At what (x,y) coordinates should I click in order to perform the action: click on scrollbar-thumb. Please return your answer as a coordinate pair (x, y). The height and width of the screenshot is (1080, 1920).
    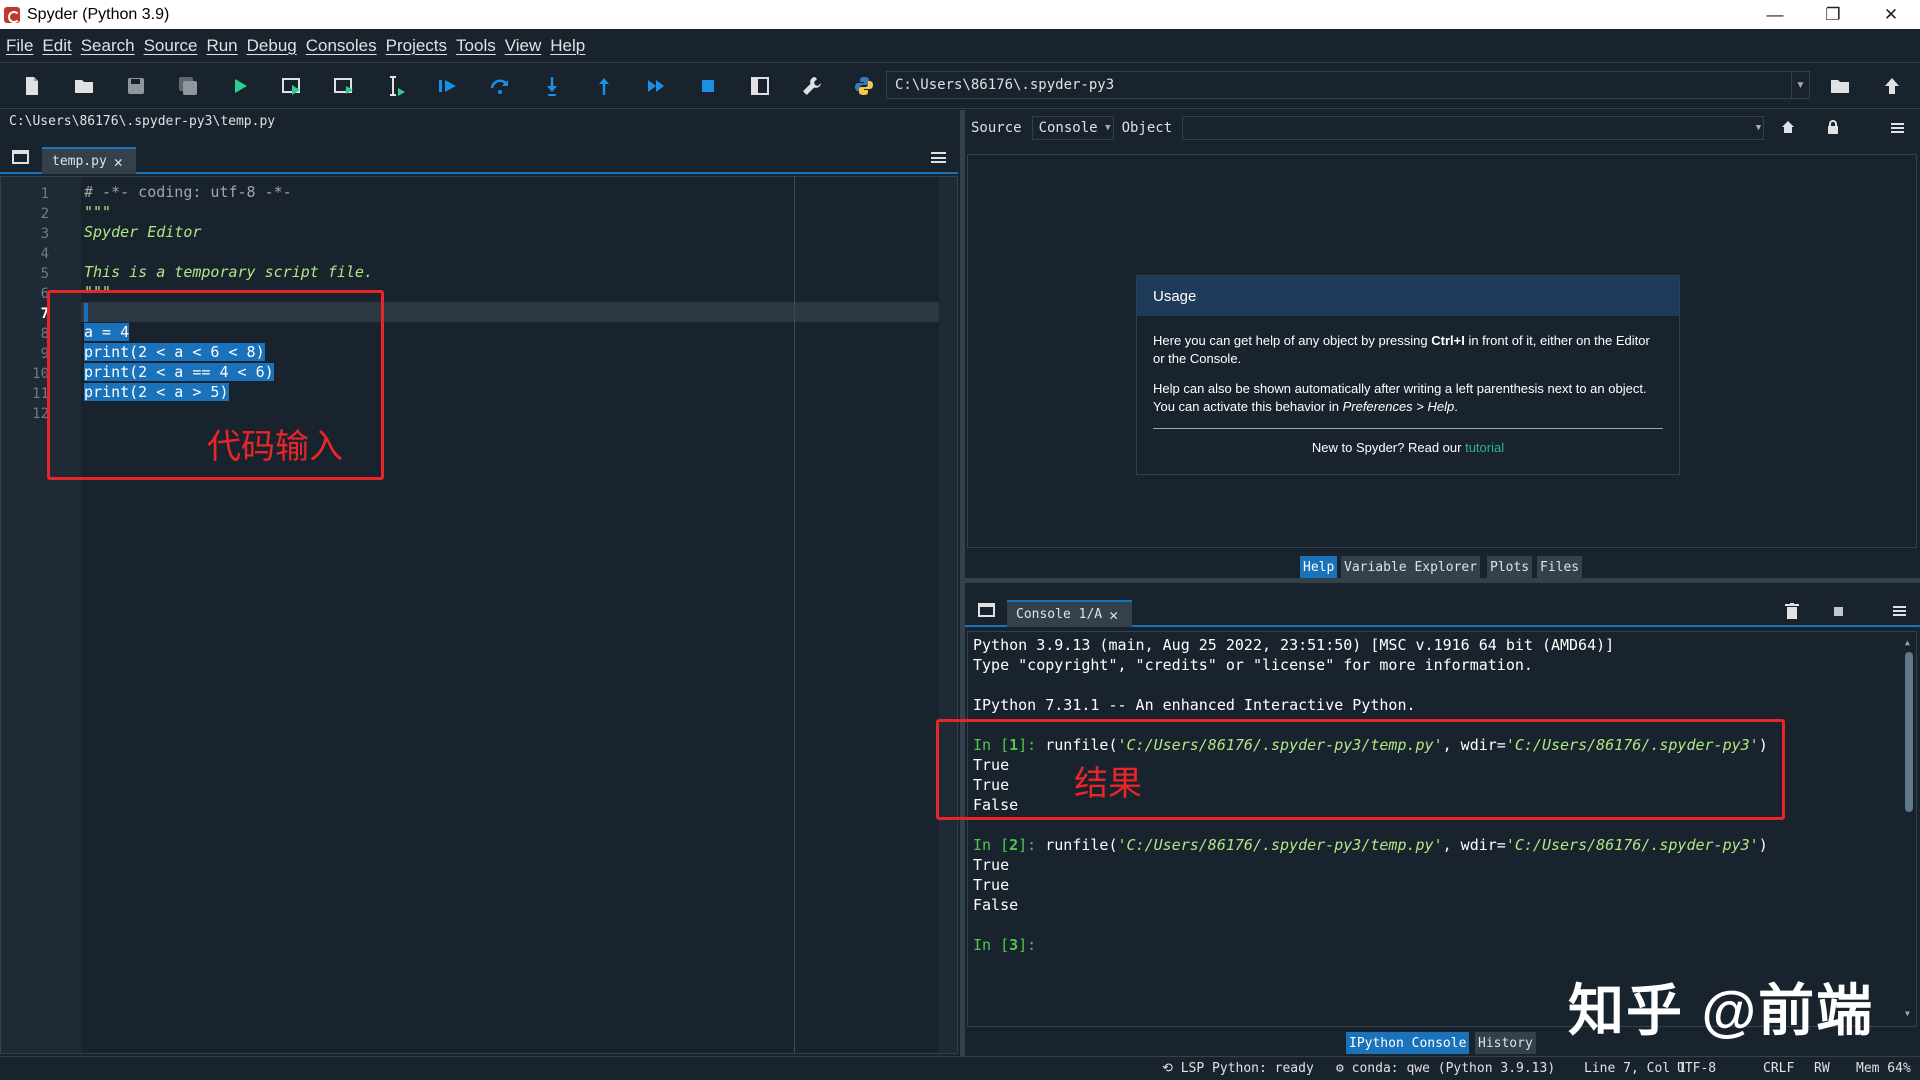
    Looking at the image, I should click on (1909, 732).